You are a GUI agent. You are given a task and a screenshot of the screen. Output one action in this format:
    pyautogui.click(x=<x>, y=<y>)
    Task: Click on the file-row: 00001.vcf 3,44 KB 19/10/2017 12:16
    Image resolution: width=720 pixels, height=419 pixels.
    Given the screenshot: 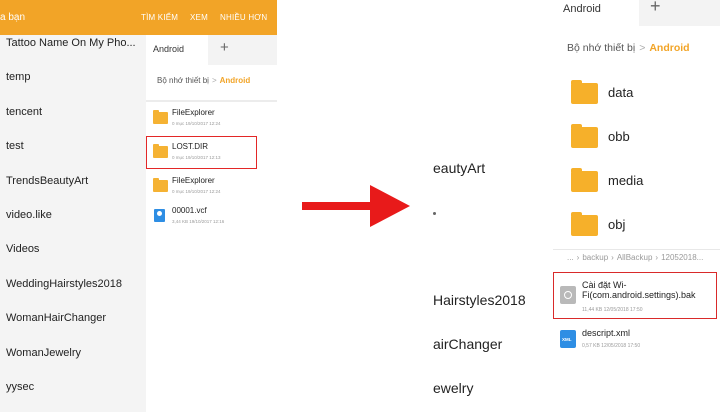 What is the action you would take?
    pyautogui.click(x=211, y=218)
    